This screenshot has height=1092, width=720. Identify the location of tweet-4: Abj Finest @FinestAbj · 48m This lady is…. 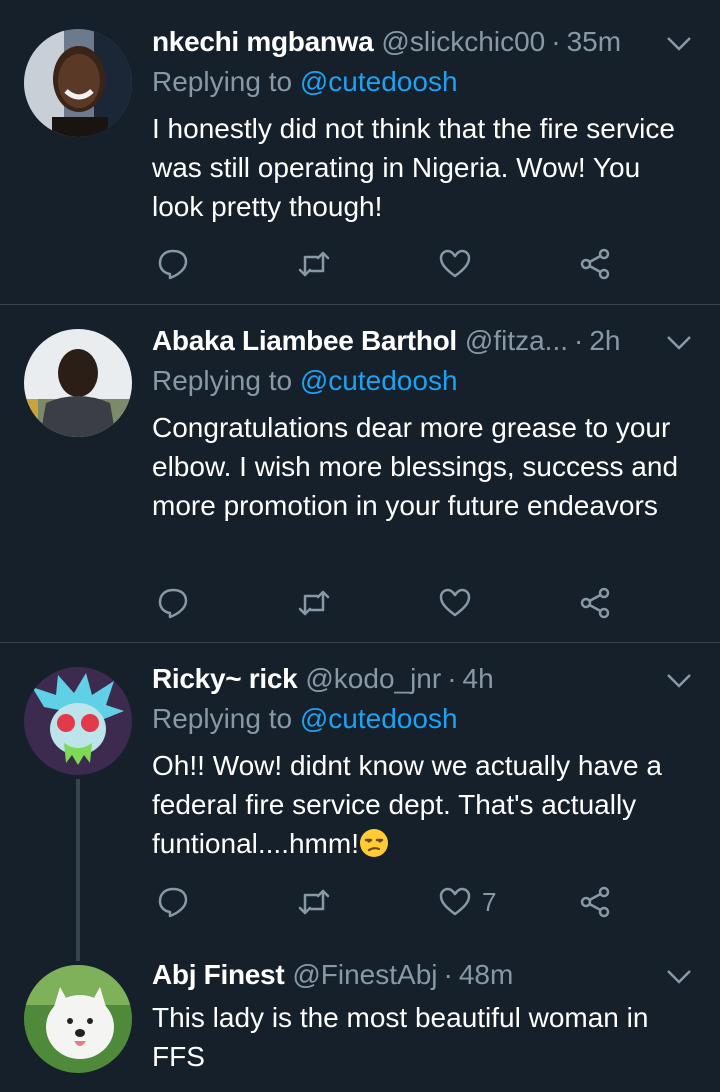
(360, 1022).